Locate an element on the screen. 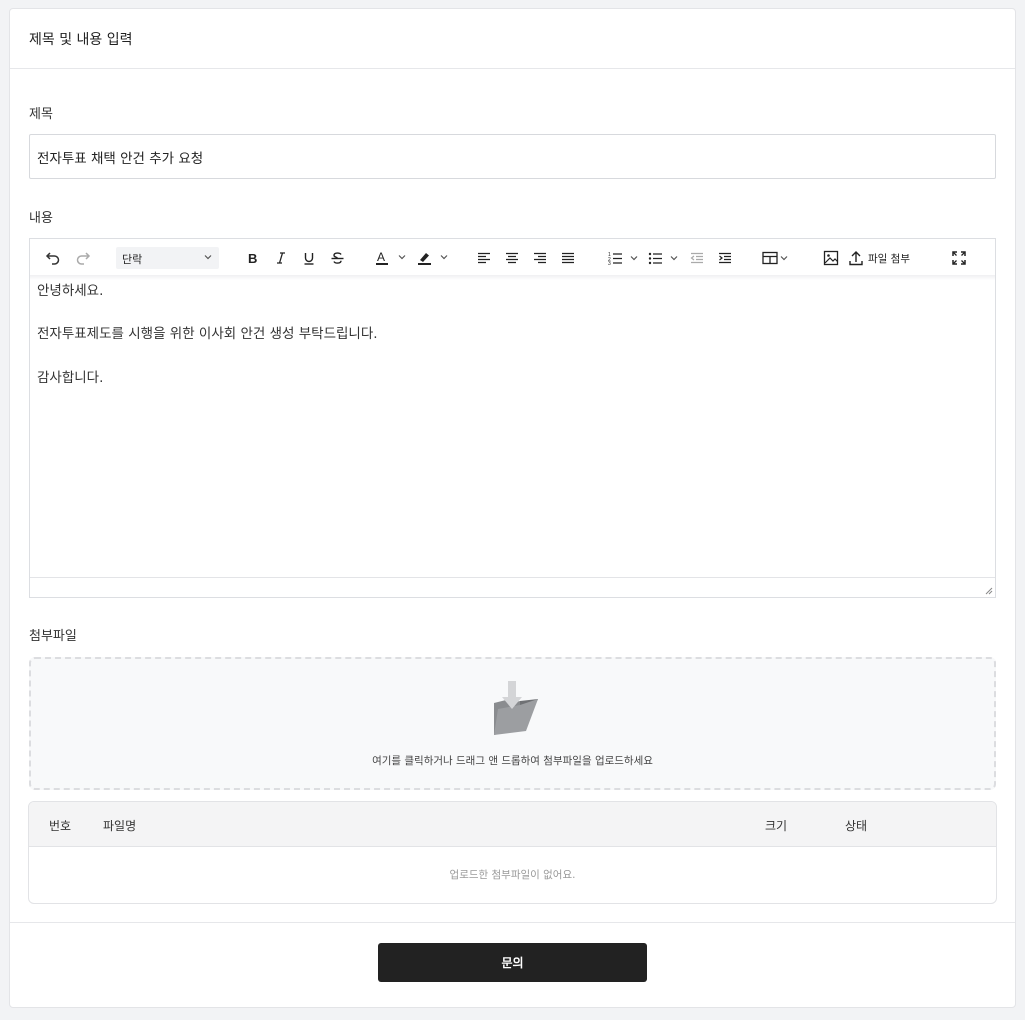  chevron-down-icon is located at coordinates (208, 257).